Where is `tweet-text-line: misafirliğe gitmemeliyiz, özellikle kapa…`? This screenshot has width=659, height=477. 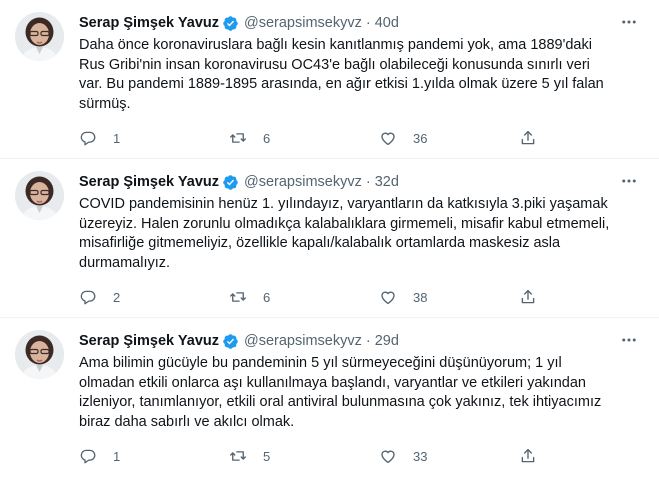 tweet-text-line: misafirliğe gitmemeliyiz, özellikle kapa… is located at coordinates (320, 243).